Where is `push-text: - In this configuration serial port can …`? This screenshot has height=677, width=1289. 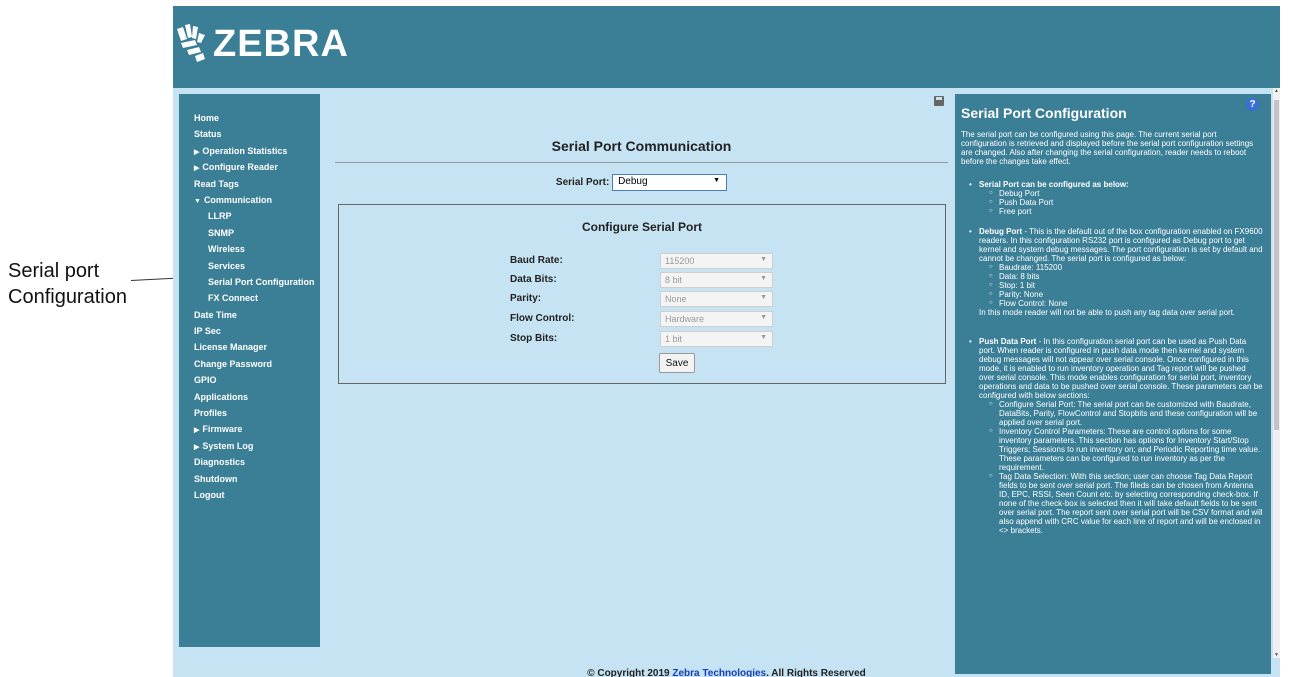
push-text: - In this configuration serial port can … is located at coordinates (1121, 368).